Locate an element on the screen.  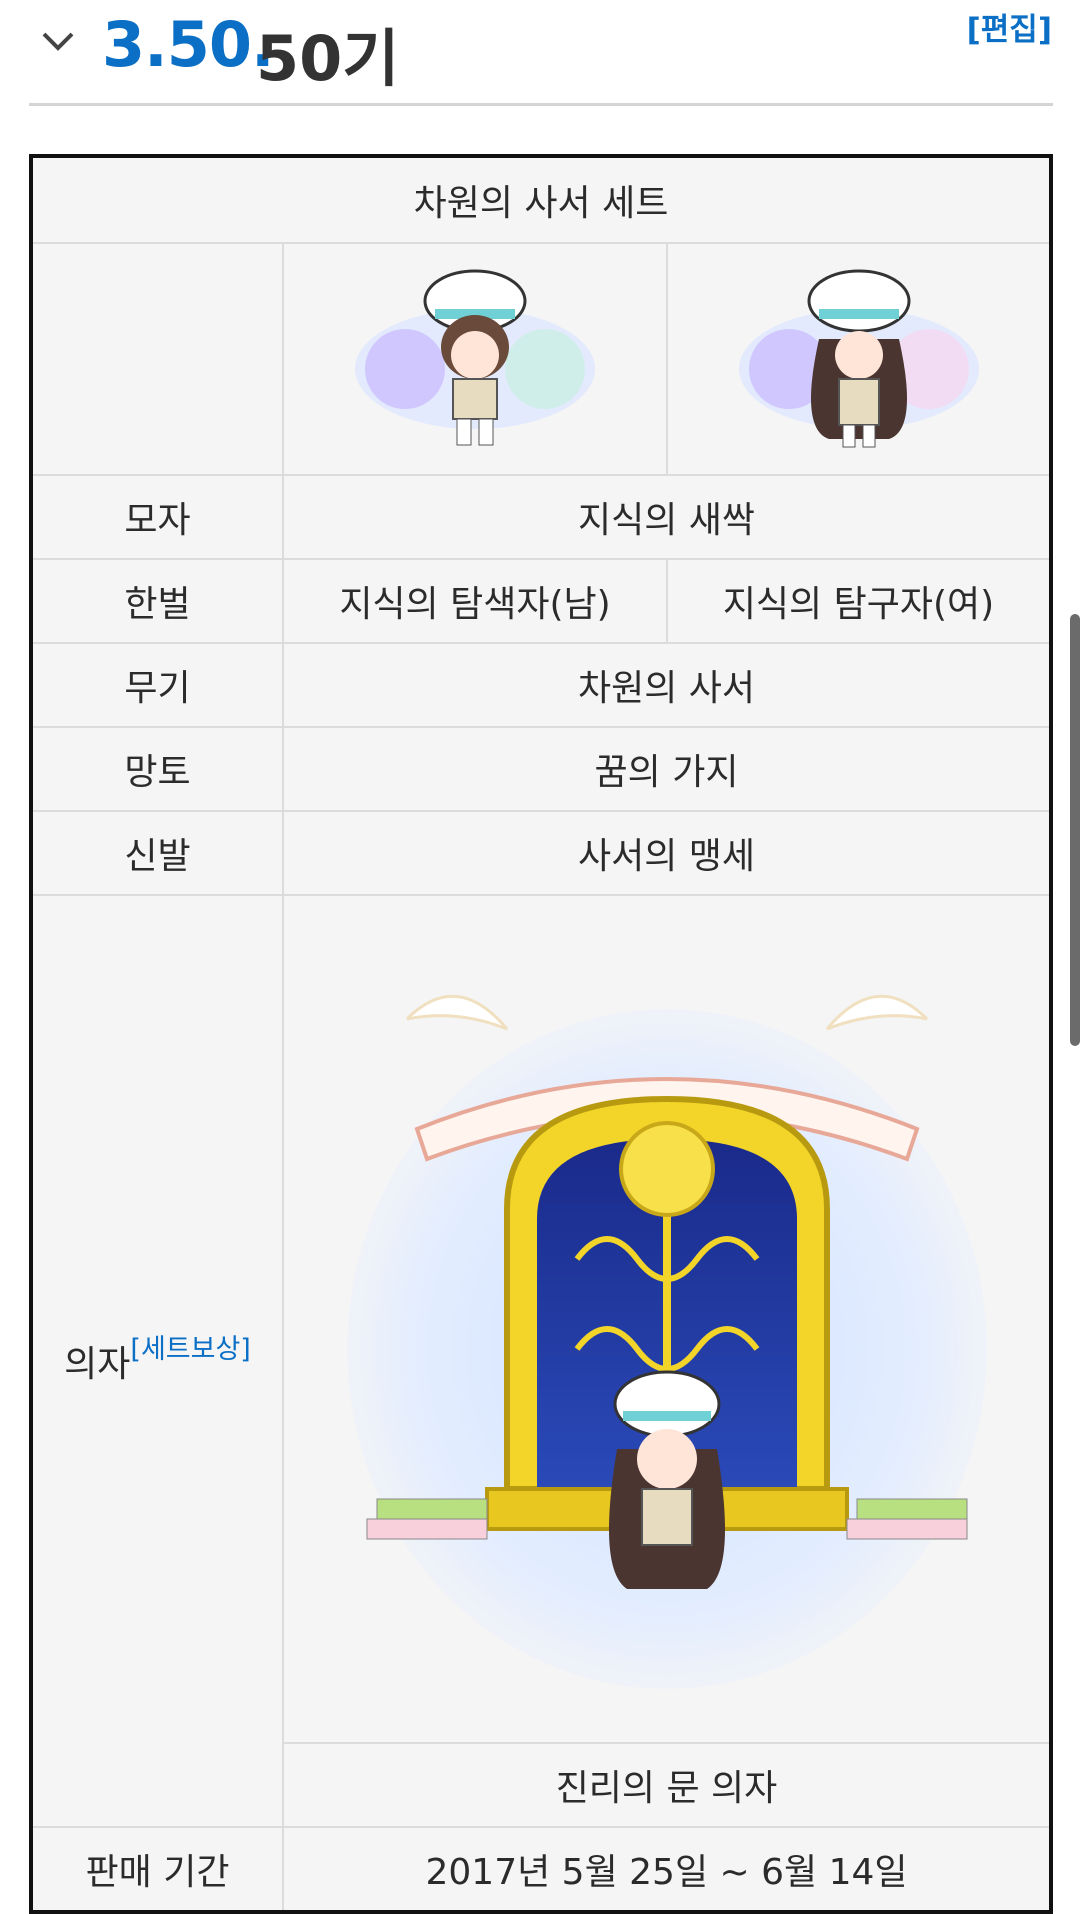
row-value-shoes: 사서의 맹세 is located at coordinates (667, 853).